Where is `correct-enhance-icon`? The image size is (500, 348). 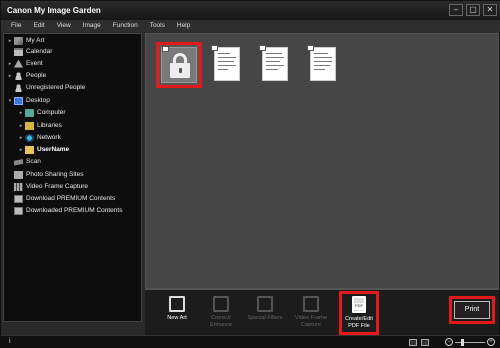 correct-enhance-icon is located at coordinates (221, 304).